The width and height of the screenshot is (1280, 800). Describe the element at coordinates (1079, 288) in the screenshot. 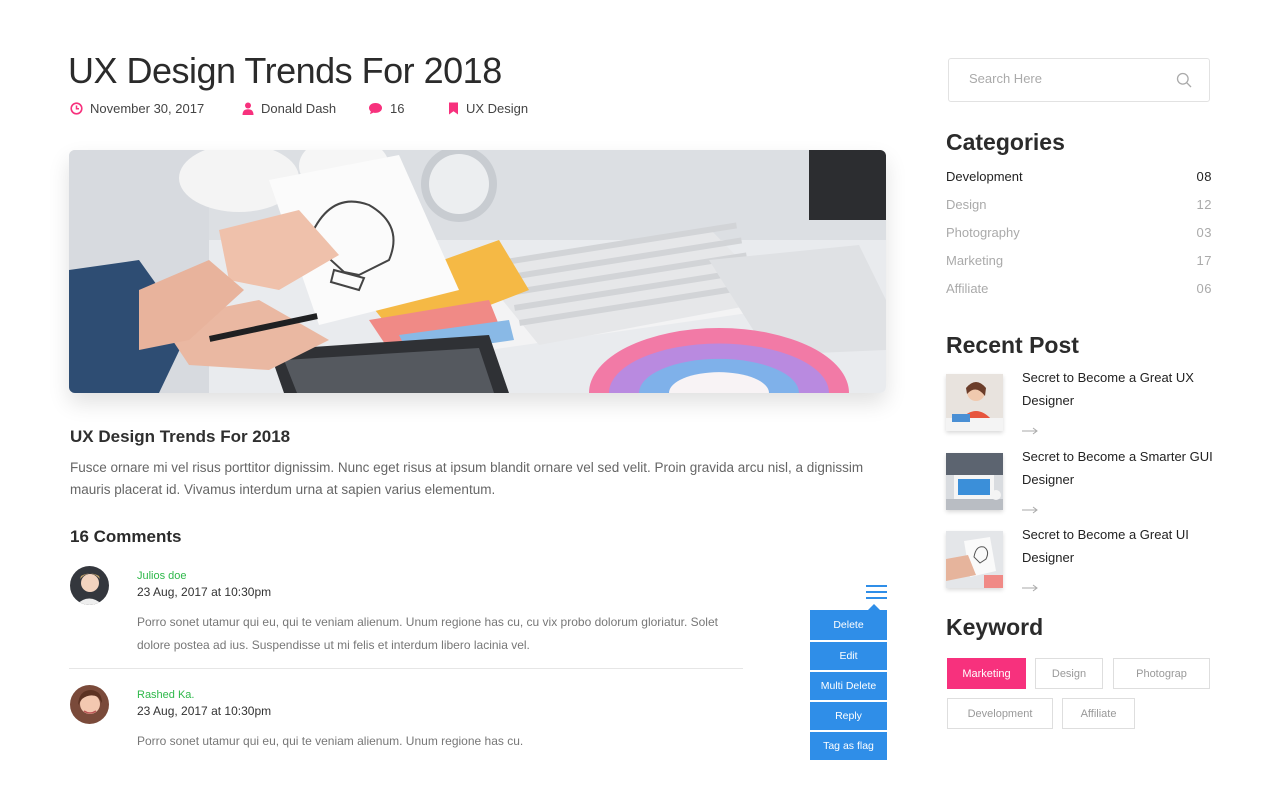

I see `category-item-affiliate: Affiliate 06` at that location.